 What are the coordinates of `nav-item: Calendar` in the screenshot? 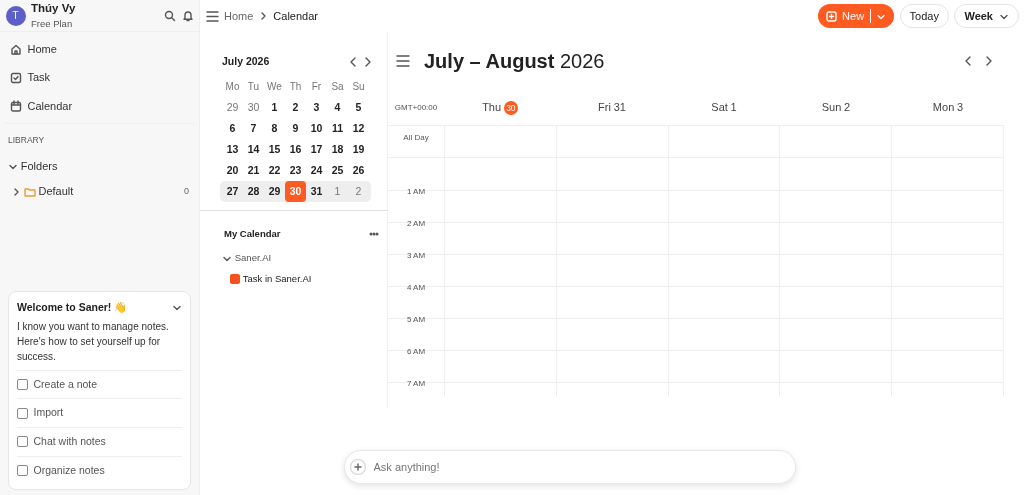 It's located at (99, 106).